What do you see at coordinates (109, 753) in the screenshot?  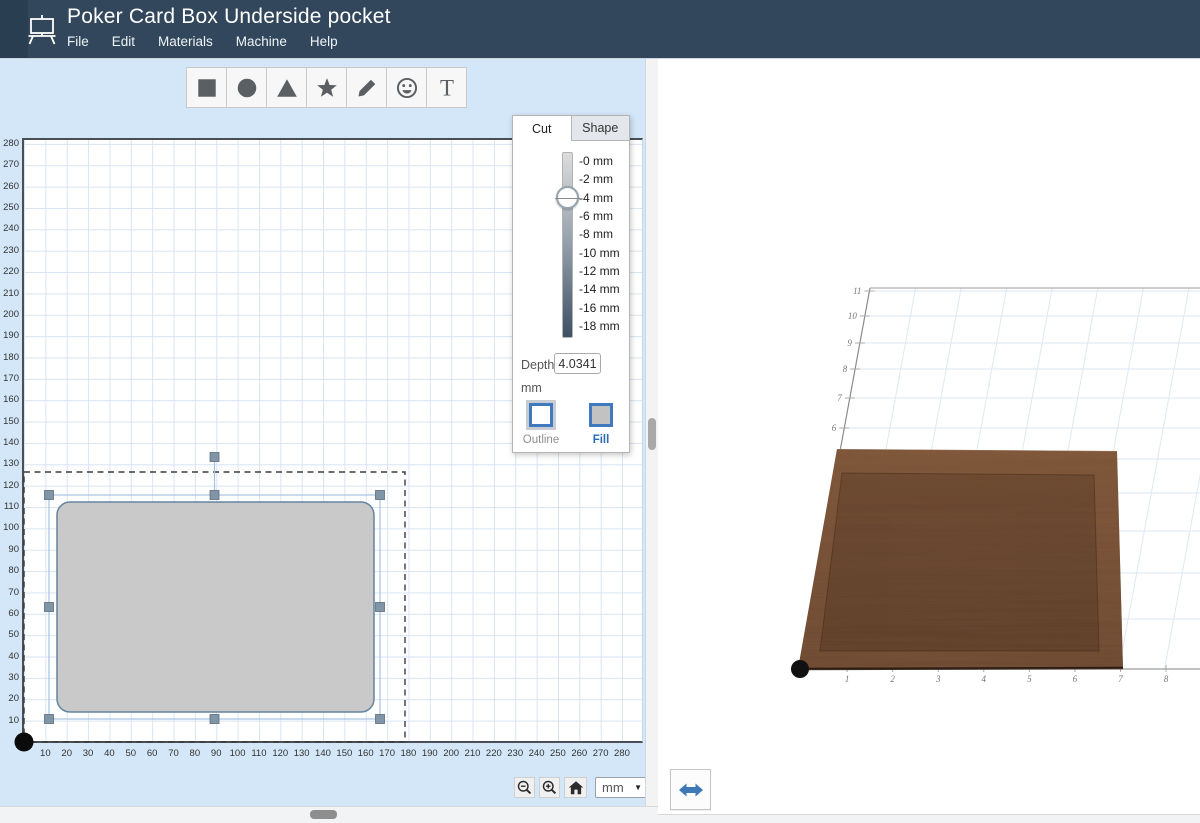 I see `ruler-x-label: 40` at bounding box center [109, 753].